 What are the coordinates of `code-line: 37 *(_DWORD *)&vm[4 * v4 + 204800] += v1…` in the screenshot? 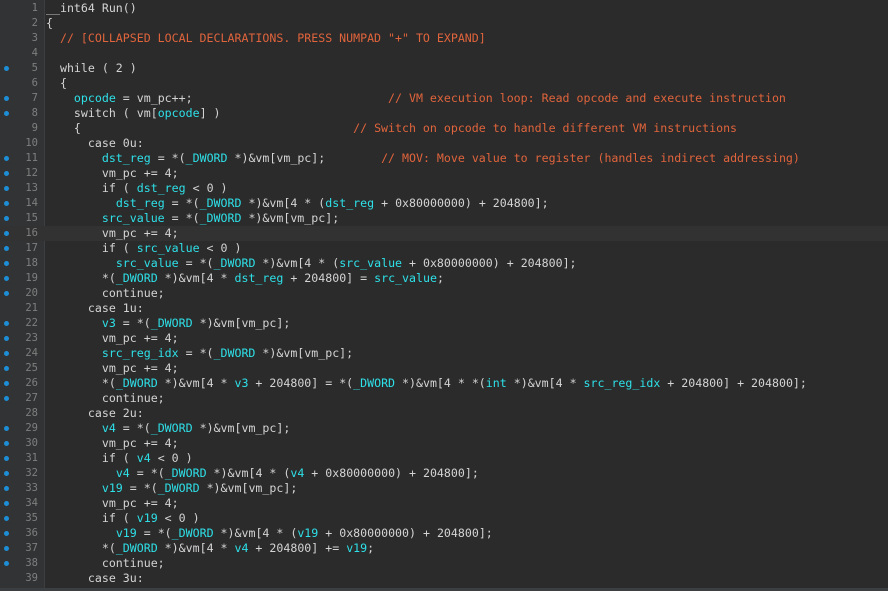 It's located at (444, 548).